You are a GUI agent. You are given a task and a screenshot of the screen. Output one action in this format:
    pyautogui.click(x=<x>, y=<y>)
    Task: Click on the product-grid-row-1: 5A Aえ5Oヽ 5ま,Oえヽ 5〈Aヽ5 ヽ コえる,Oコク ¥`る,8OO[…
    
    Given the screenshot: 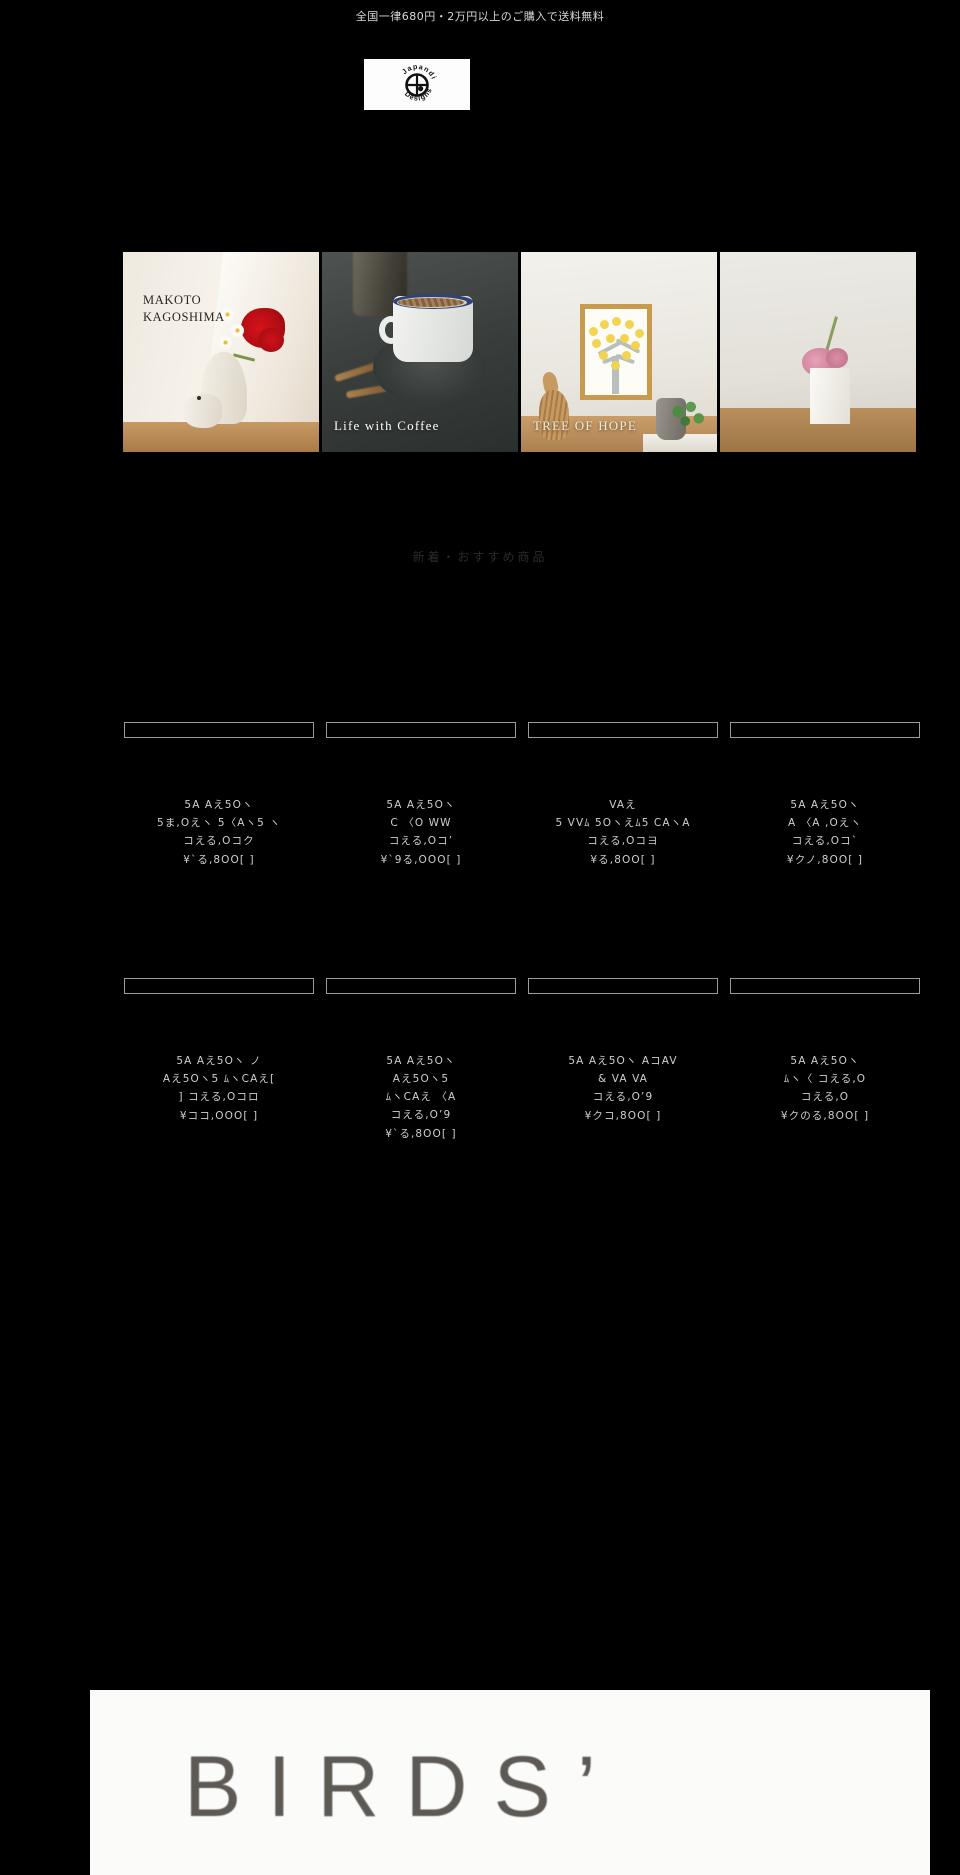 What is the action you would take?
    pyautogui.click(x=480, y=847)
    